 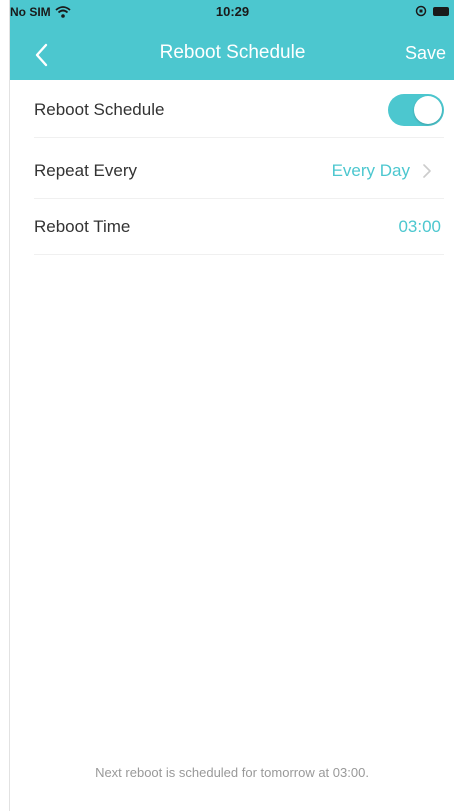 I want to click on row-right: Every Day, so click(x=388, y=171).